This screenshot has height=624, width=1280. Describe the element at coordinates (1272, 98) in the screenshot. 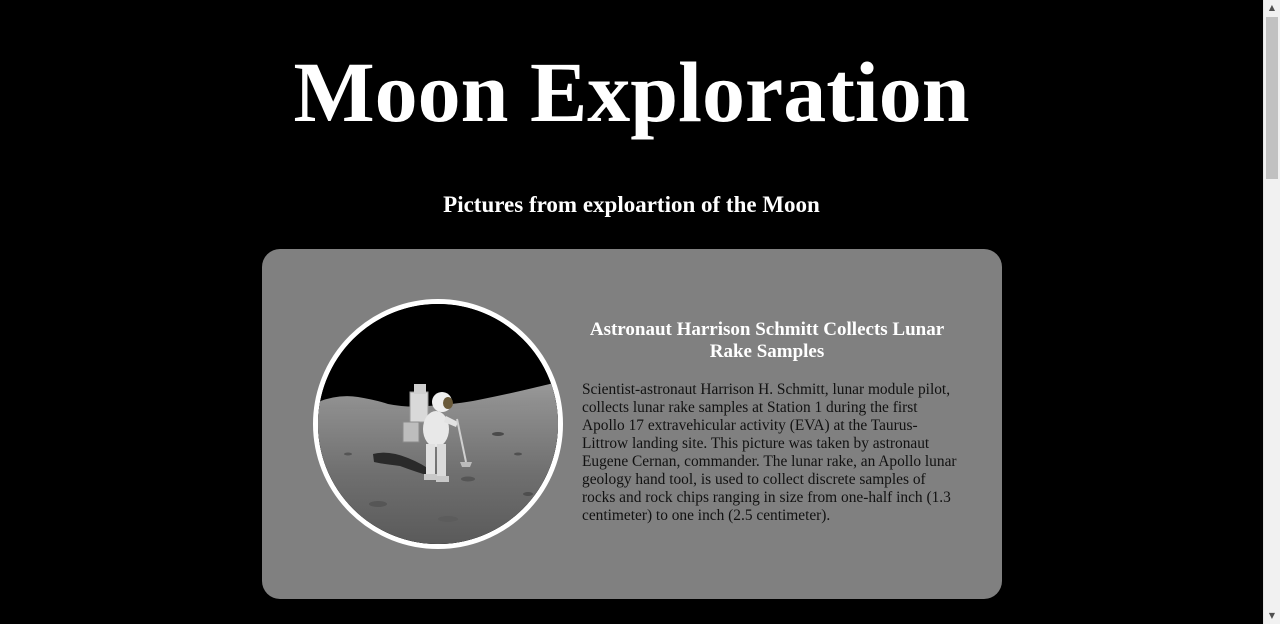

I see `scrollbar-thumb` at that location.